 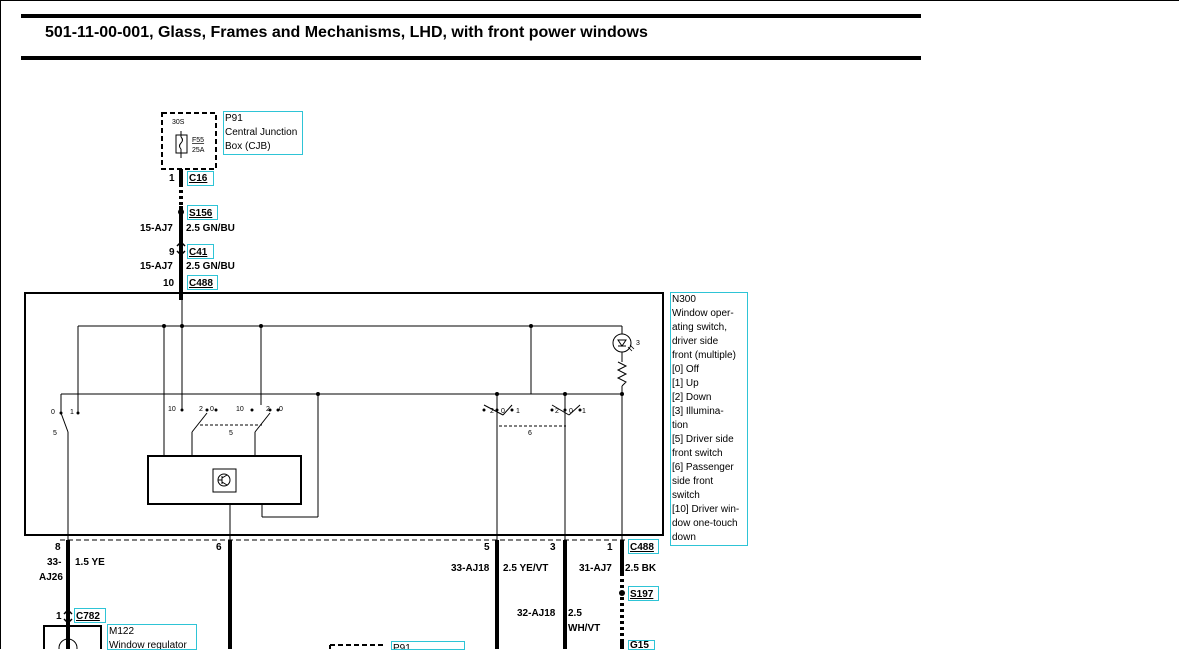 I want to click on led-symbol, so click(x=622, y=343).